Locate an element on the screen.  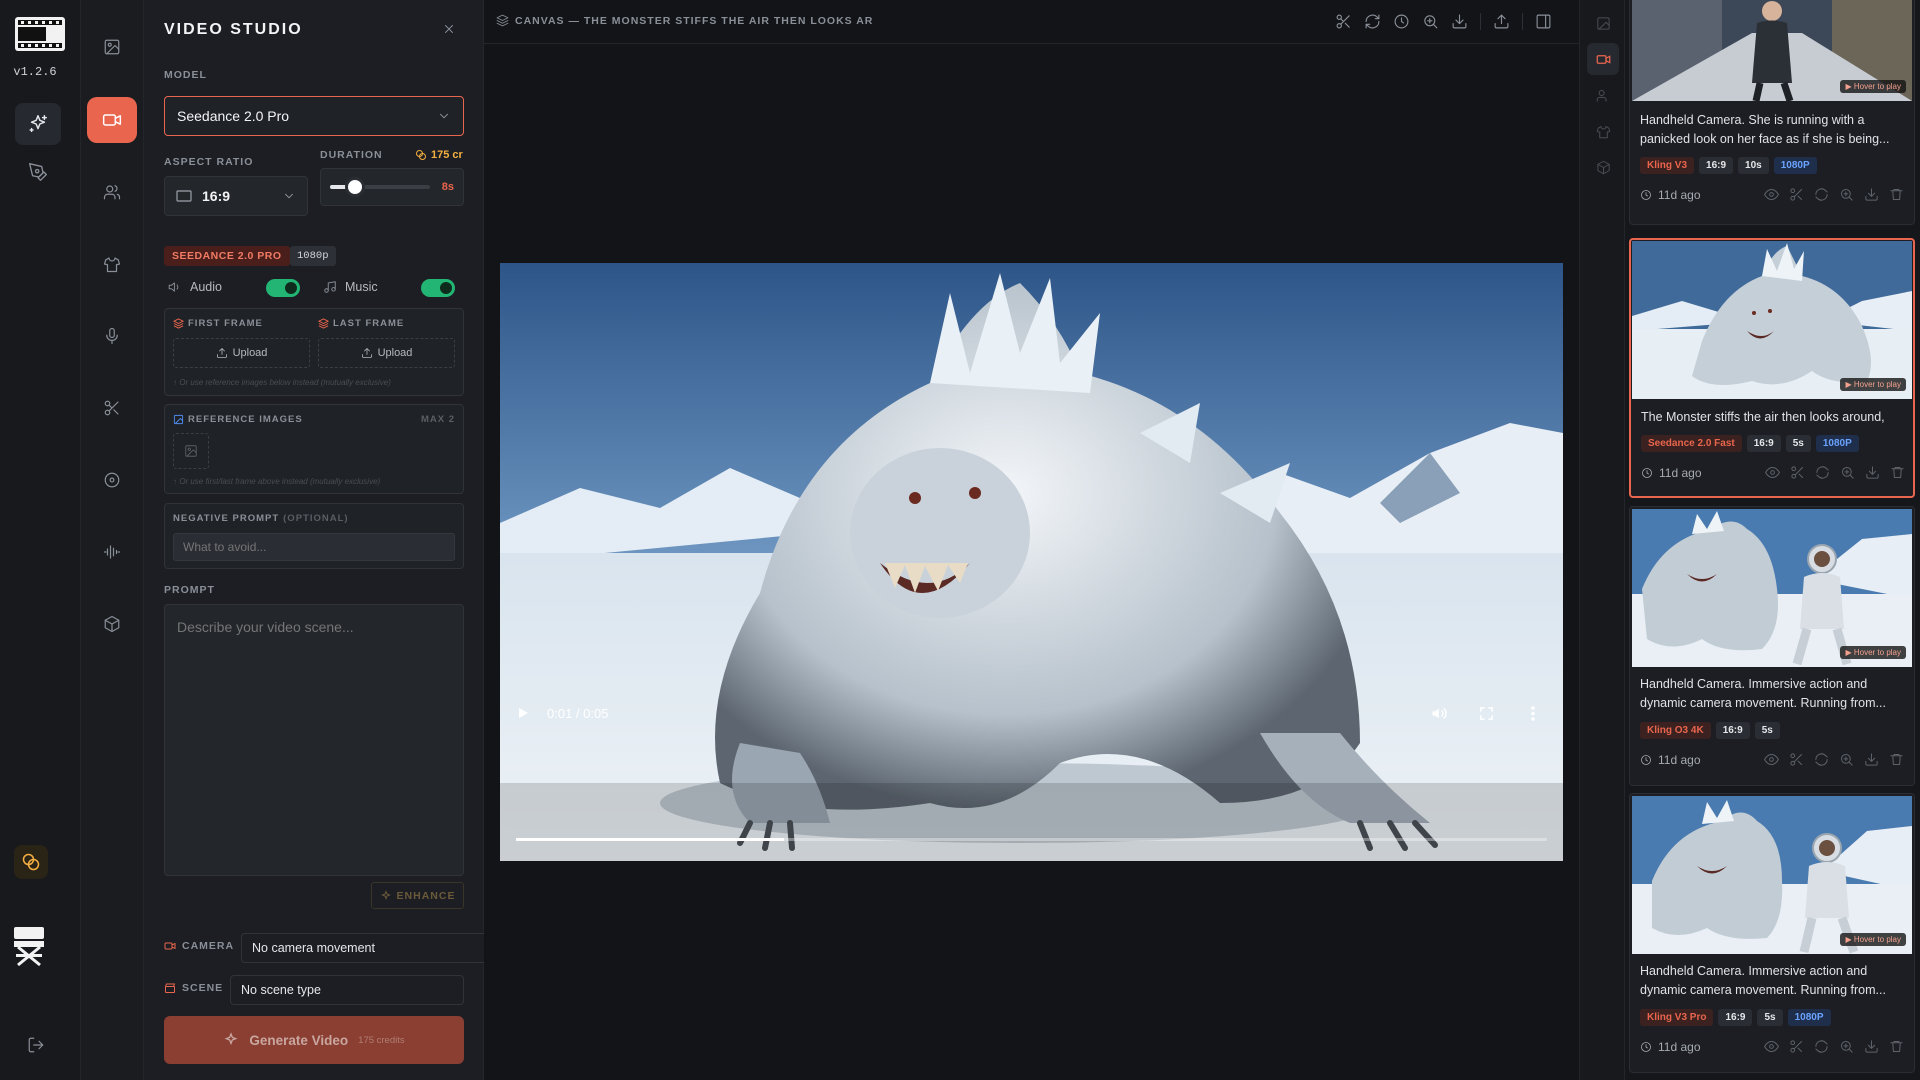
filter-videos is located at coordinates (1603, 59).